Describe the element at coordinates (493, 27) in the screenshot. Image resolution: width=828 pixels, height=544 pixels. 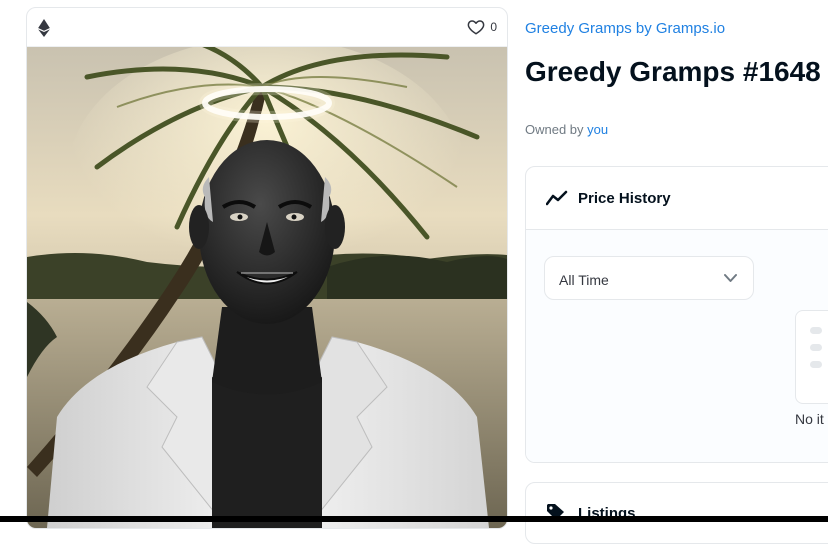
I see `favorite-count: 0` at that location.